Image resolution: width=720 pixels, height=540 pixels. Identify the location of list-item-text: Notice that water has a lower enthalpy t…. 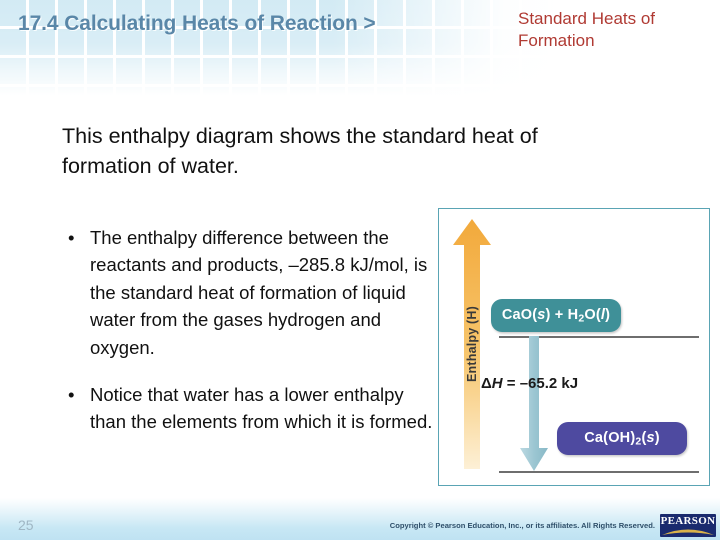
(261, 408).